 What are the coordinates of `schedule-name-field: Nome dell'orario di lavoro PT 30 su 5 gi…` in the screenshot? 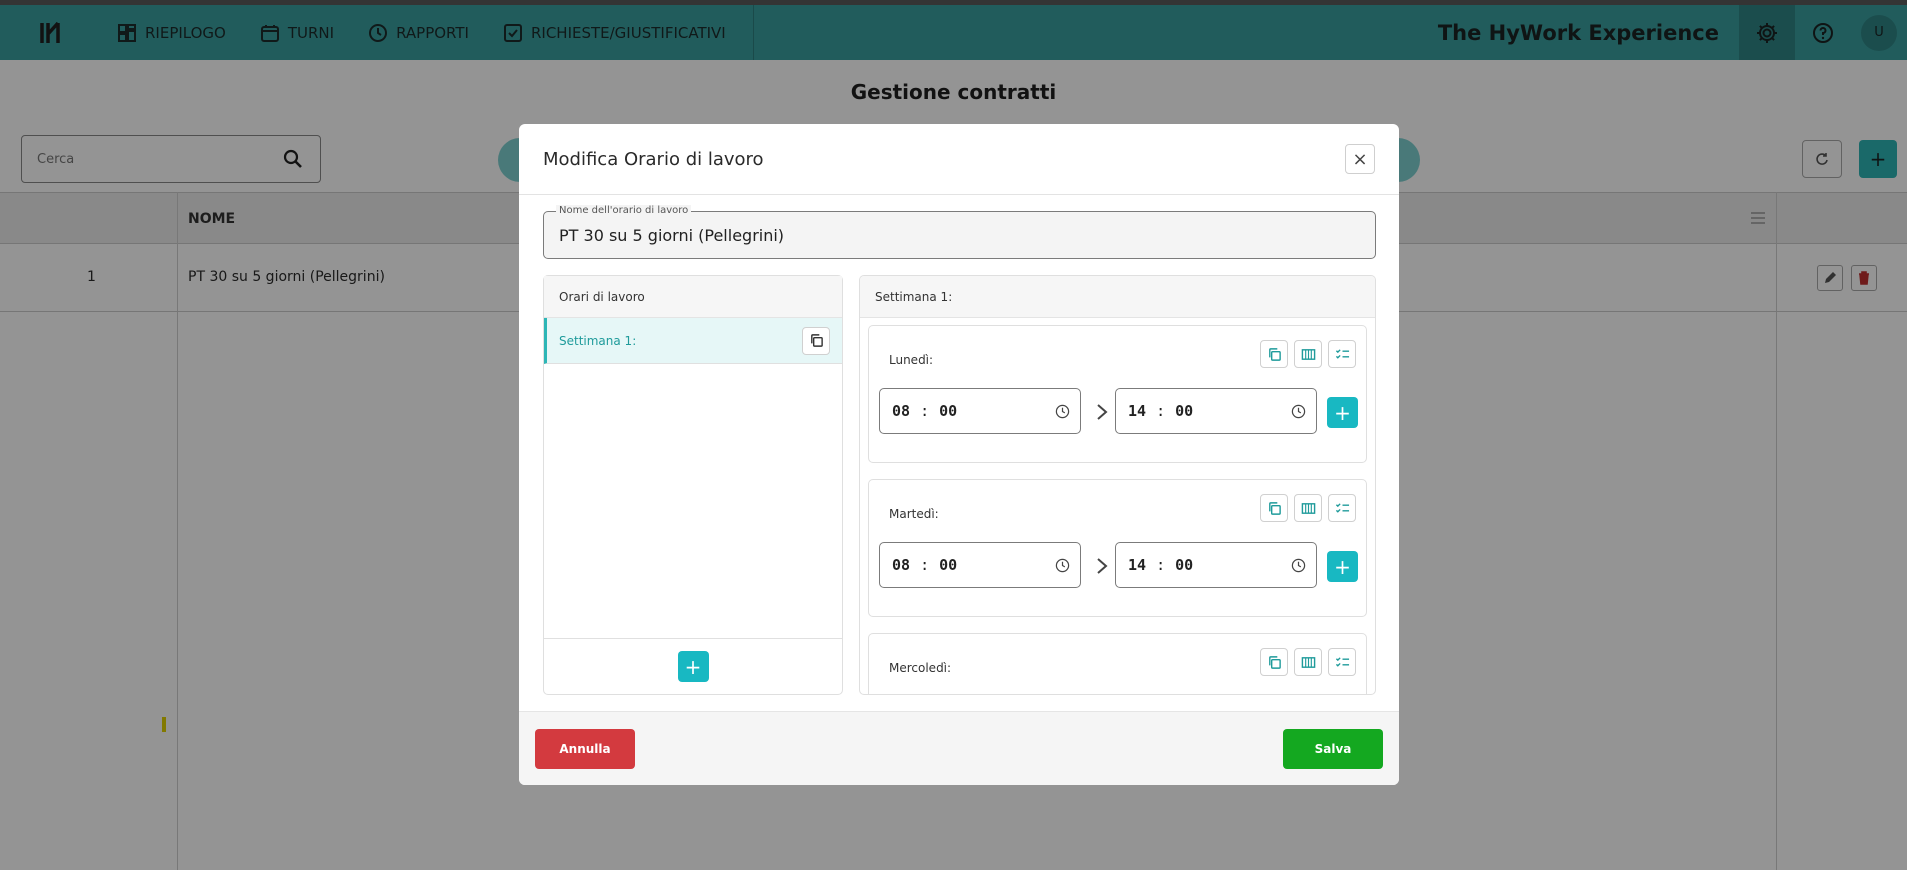 It's located at (959, 232).